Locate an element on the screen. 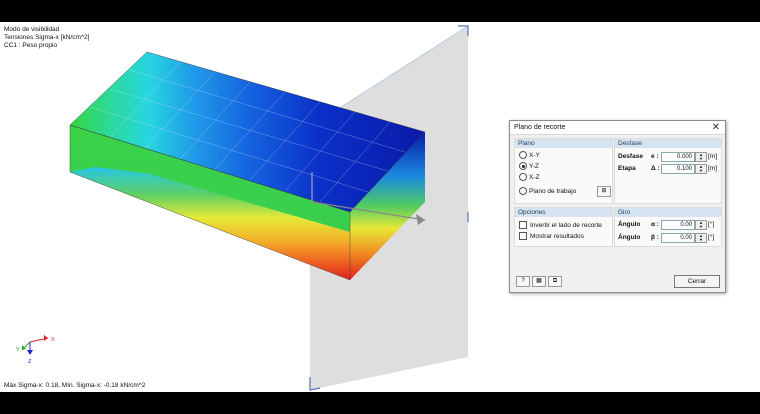 The width and height of the screenshot is (760, 414). radio-y-z: Y-Z is located at coordinates (529, 166).